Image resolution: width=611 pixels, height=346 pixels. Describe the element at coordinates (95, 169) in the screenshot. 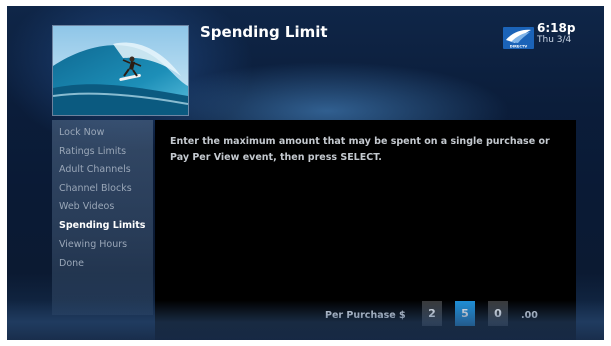

I see `menu-item-adult-channels: Adult Channels` at that location.